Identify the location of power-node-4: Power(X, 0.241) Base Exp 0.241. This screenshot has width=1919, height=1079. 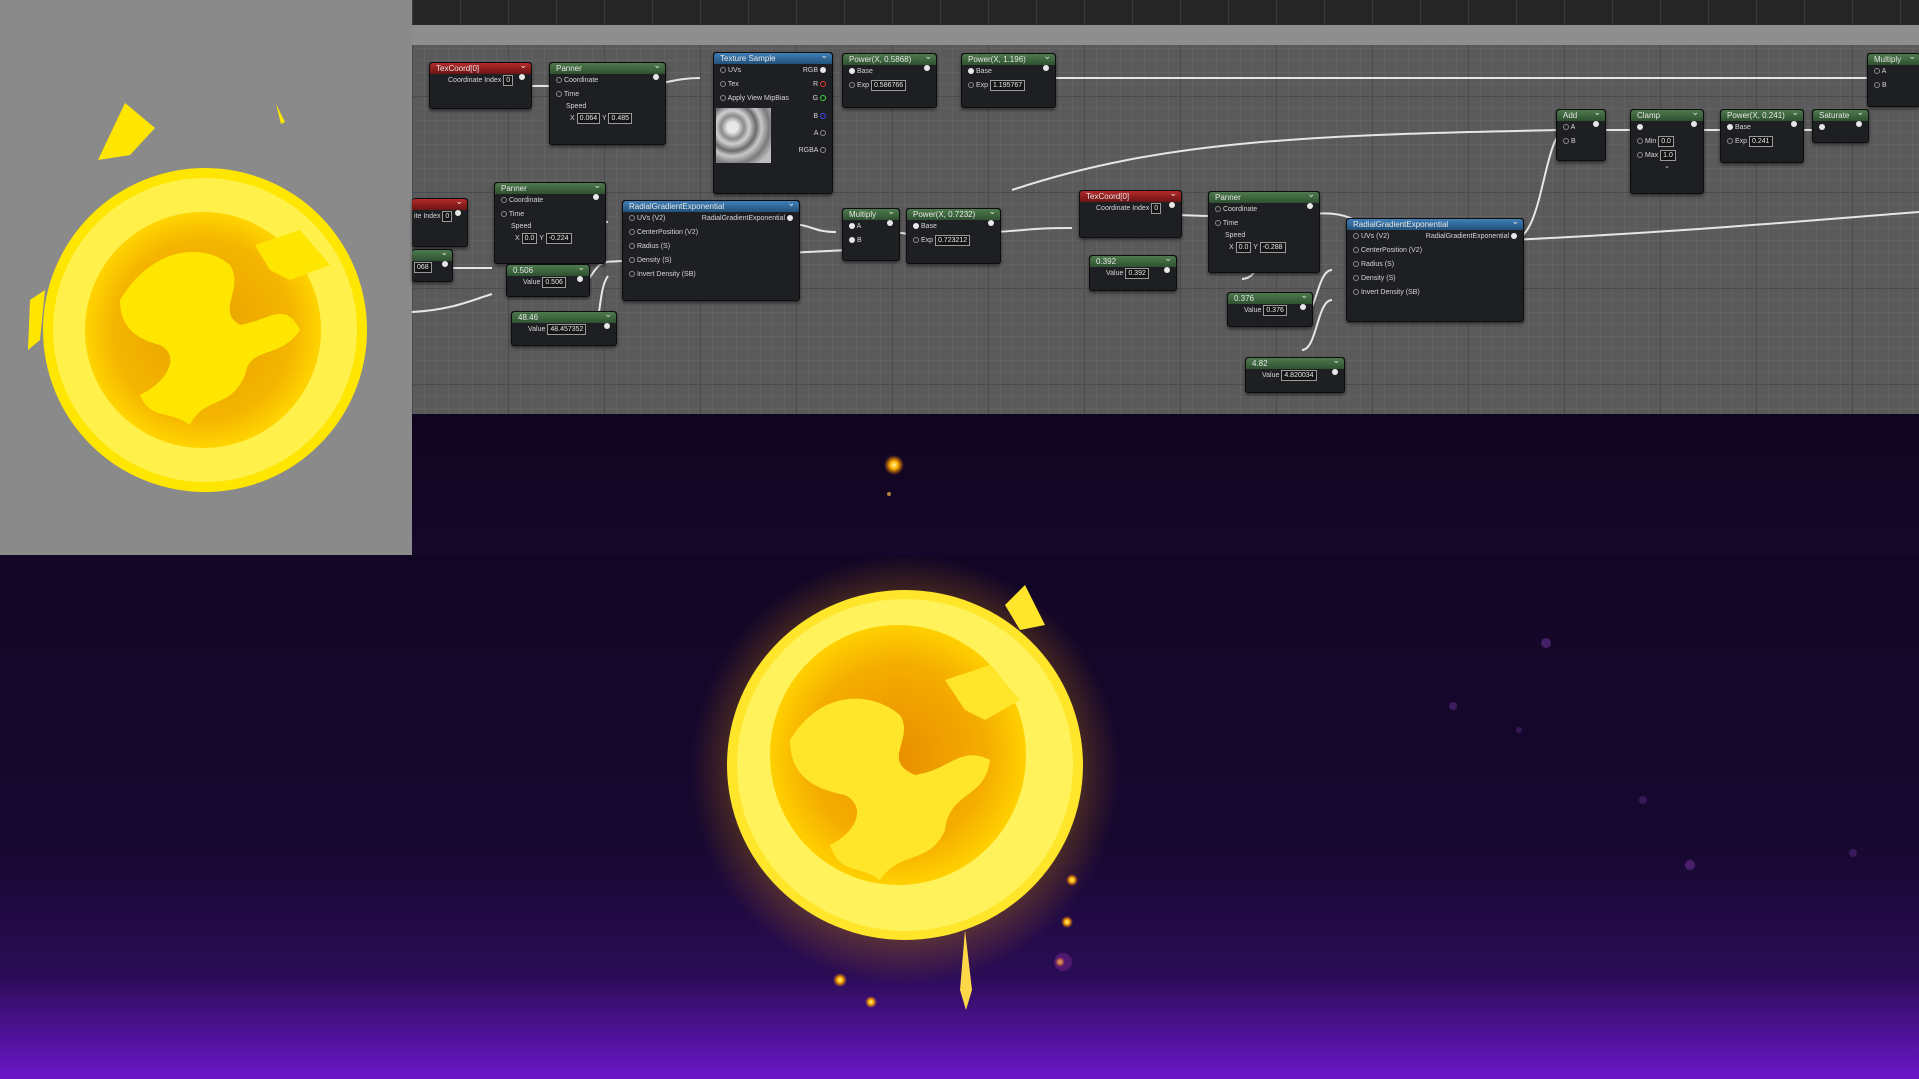
(1762, 136).